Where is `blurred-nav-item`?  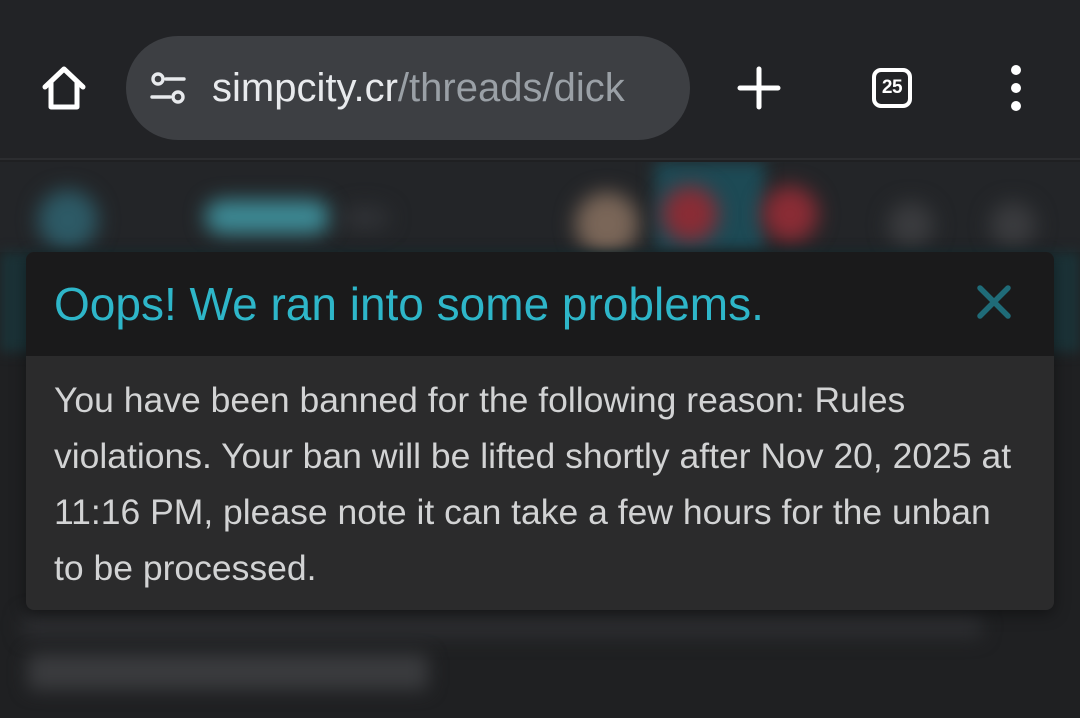 blurred-nav-item is located at coordinates (365, 218).